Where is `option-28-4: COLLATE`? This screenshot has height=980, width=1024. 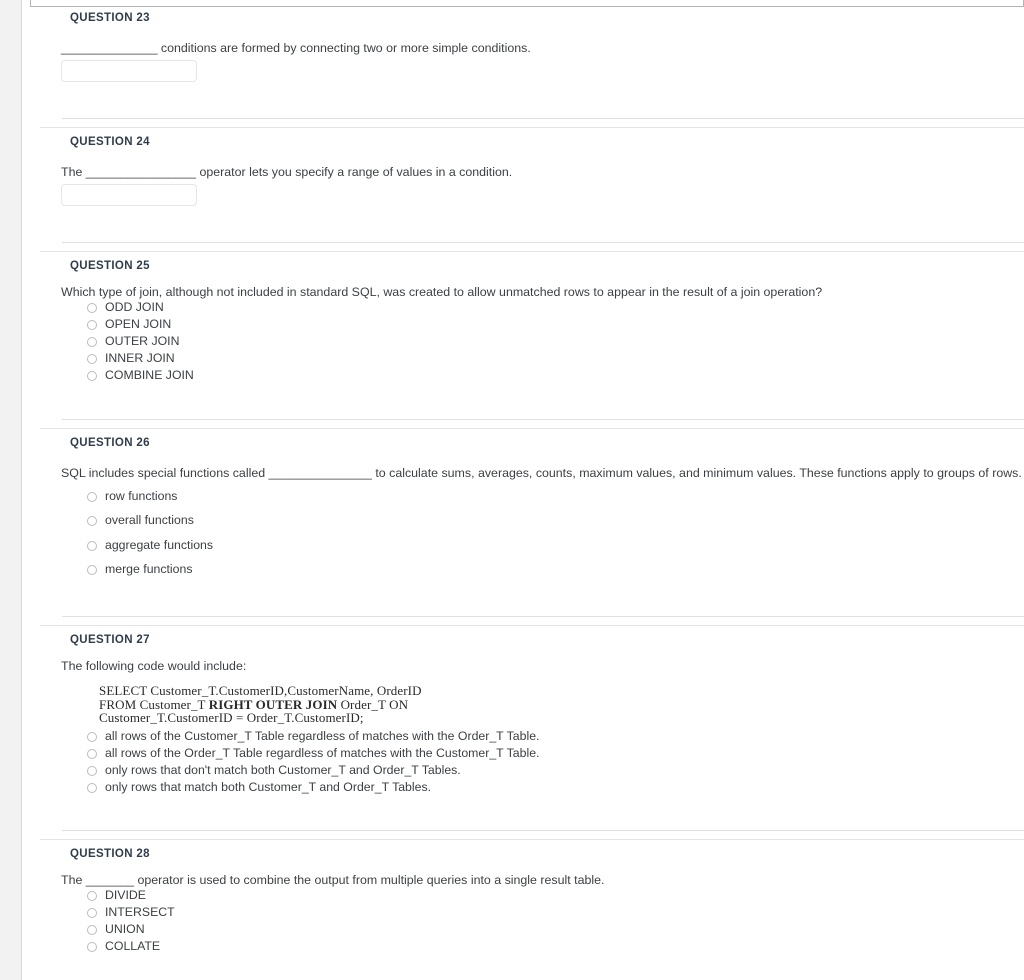
option-28-4: COLLATE is located at coordinates (123, 946).